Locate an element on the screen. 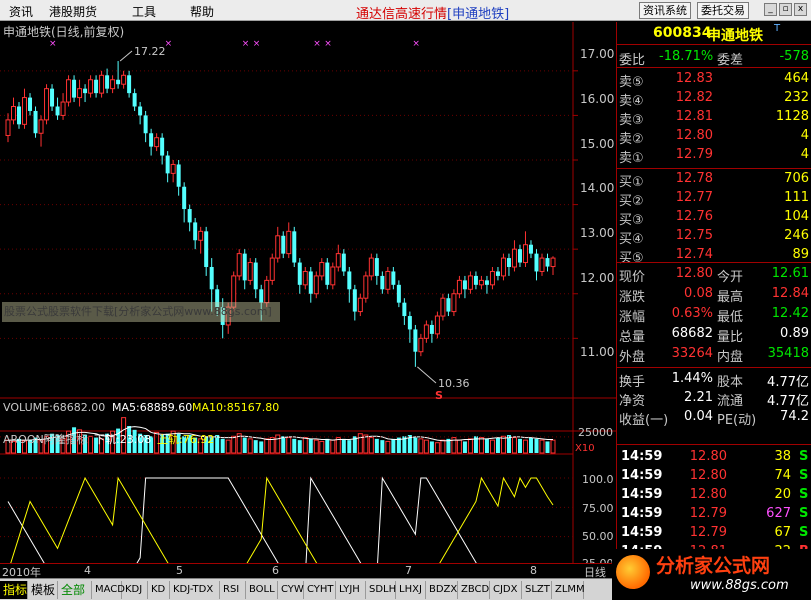 The height and width of the screenshot is (600, 811). tab-boll: BOLL is located at coordinates (262, 590).